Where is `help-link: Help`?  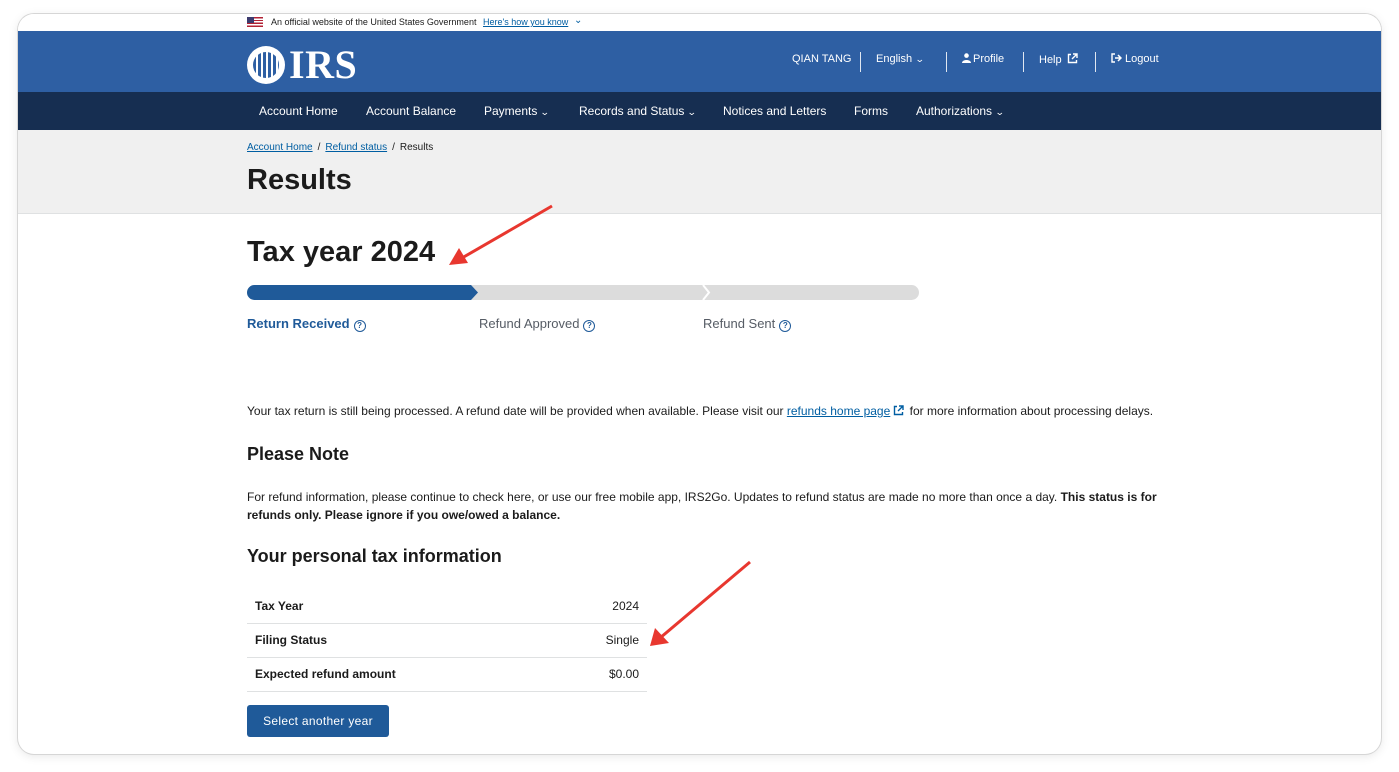 help-link: Help is located at coordinates (1058, 59).